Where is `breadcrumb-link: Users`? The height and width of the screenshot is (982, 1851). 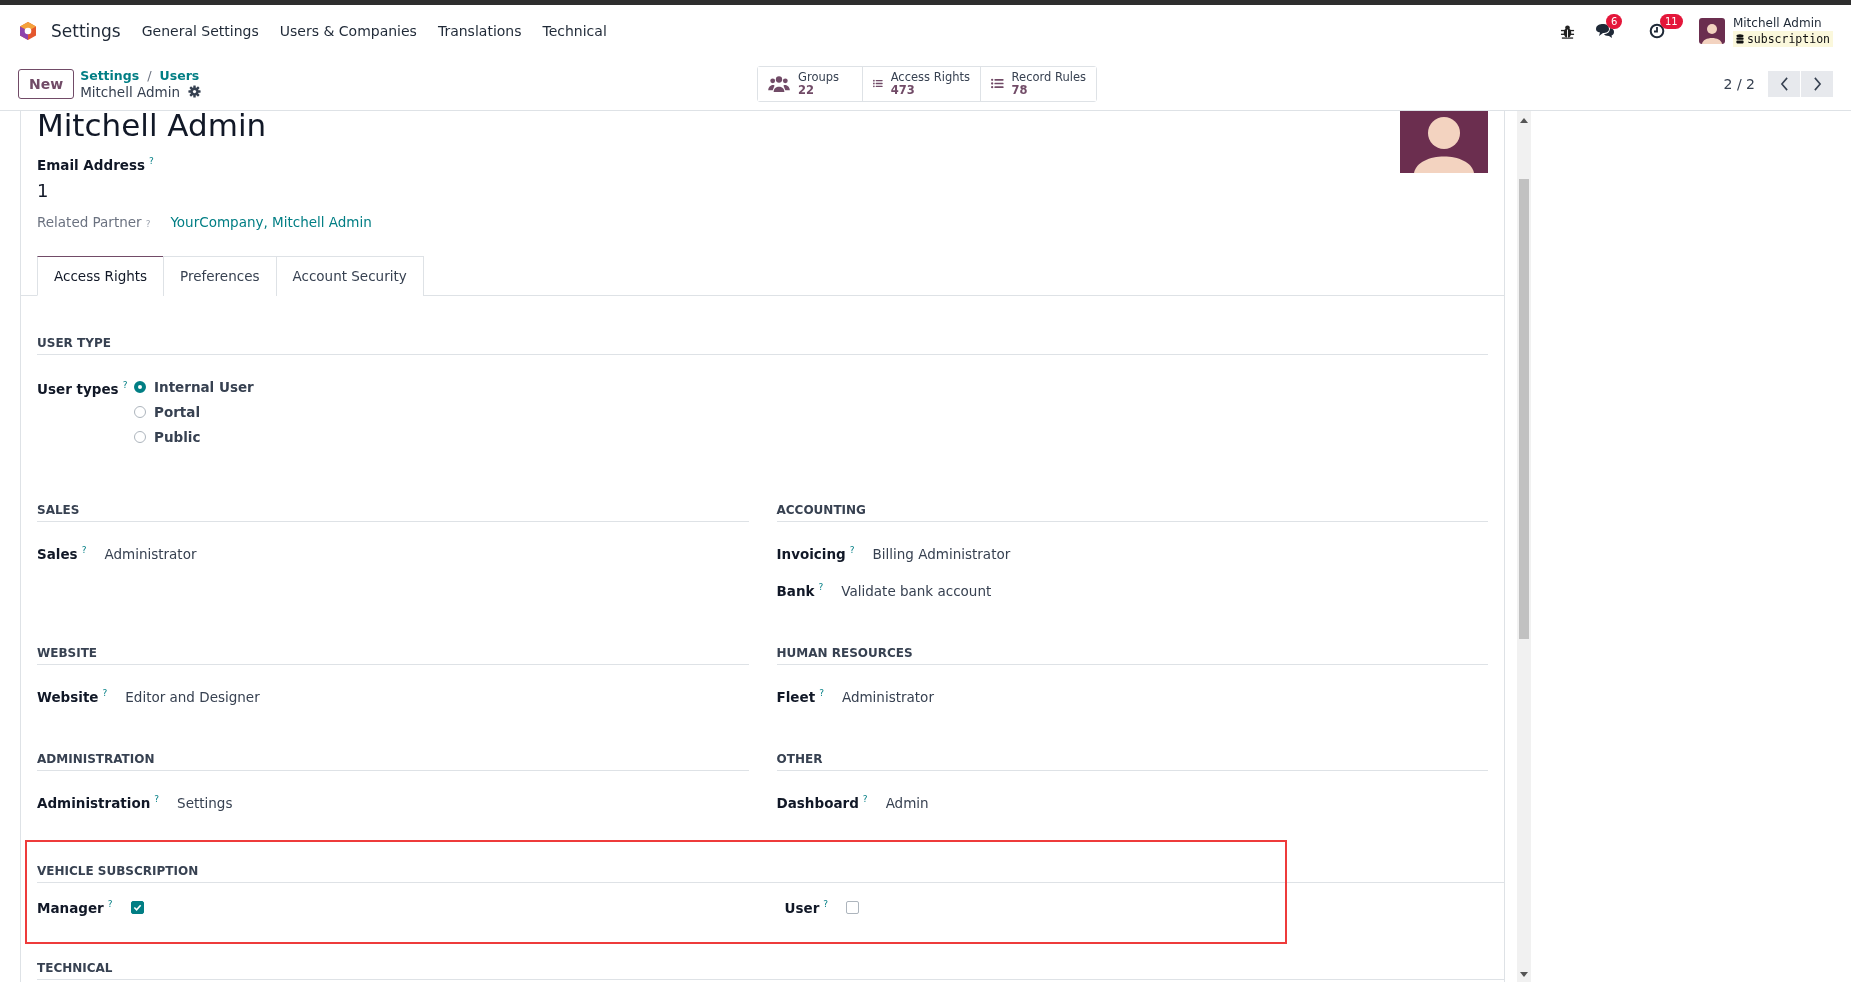 breadcrumb-link: Users is located at coordinates (179, 75).